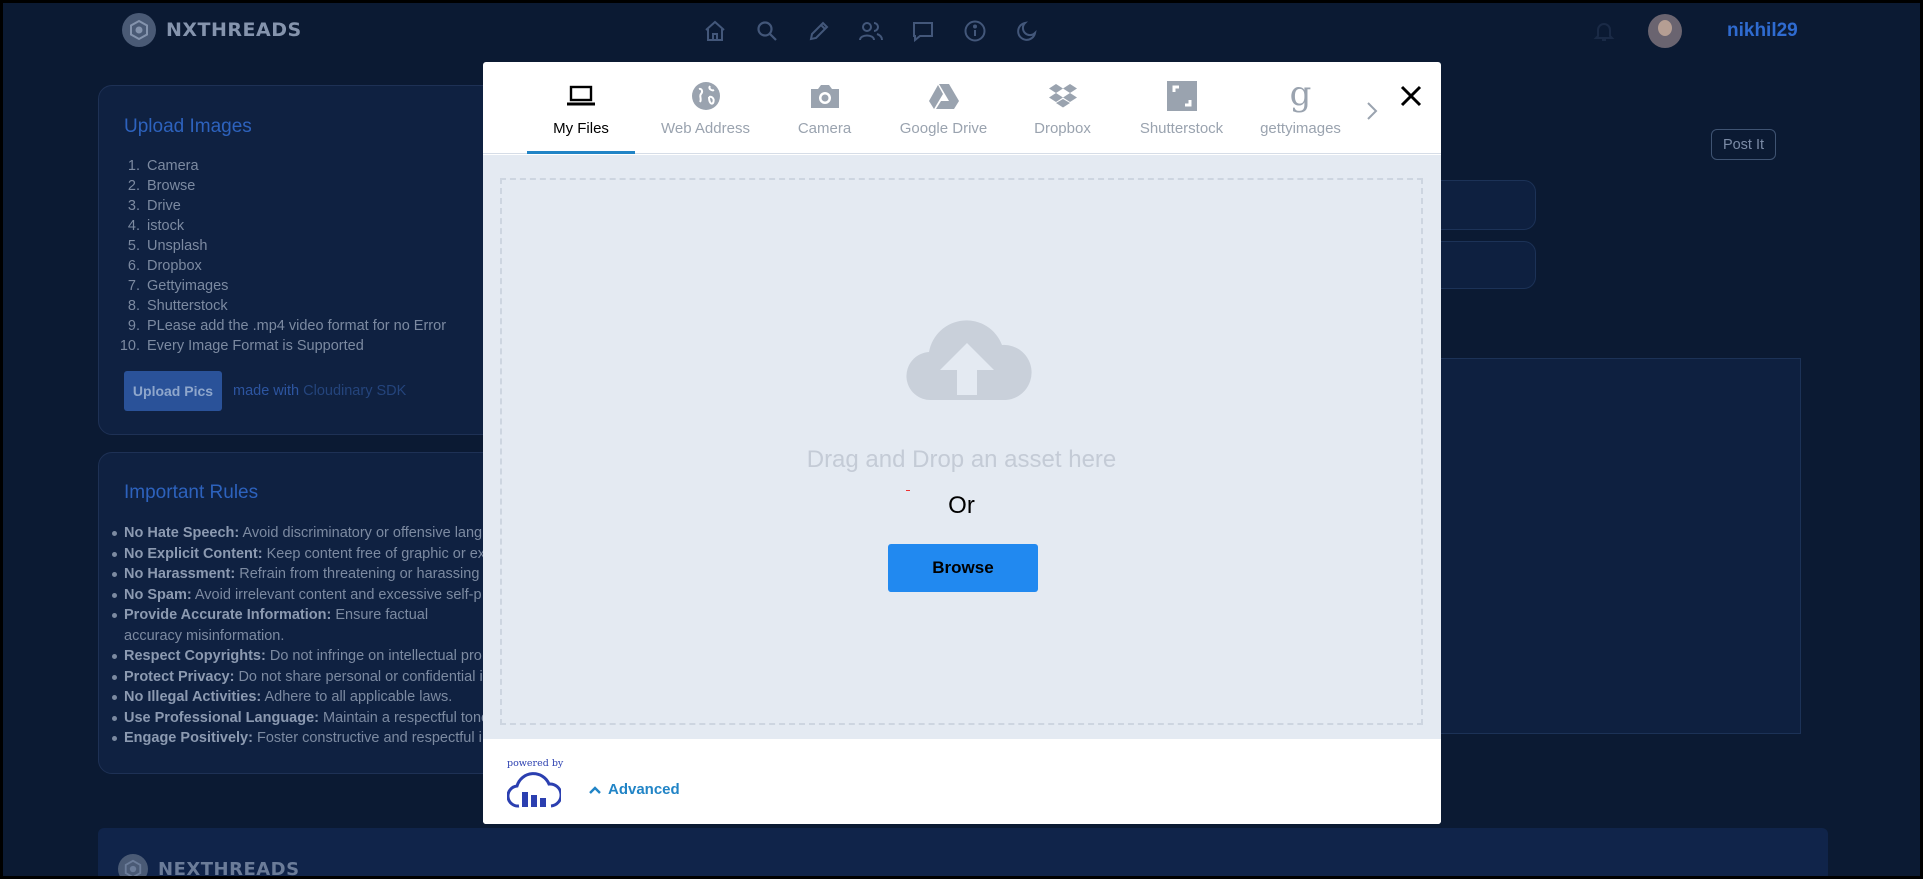 This screenshot has width=1923, height=879. What do you see at coordinates (961, 505) in the screenshot?
I see `or-text: Or` at bounding box center [961, 505].